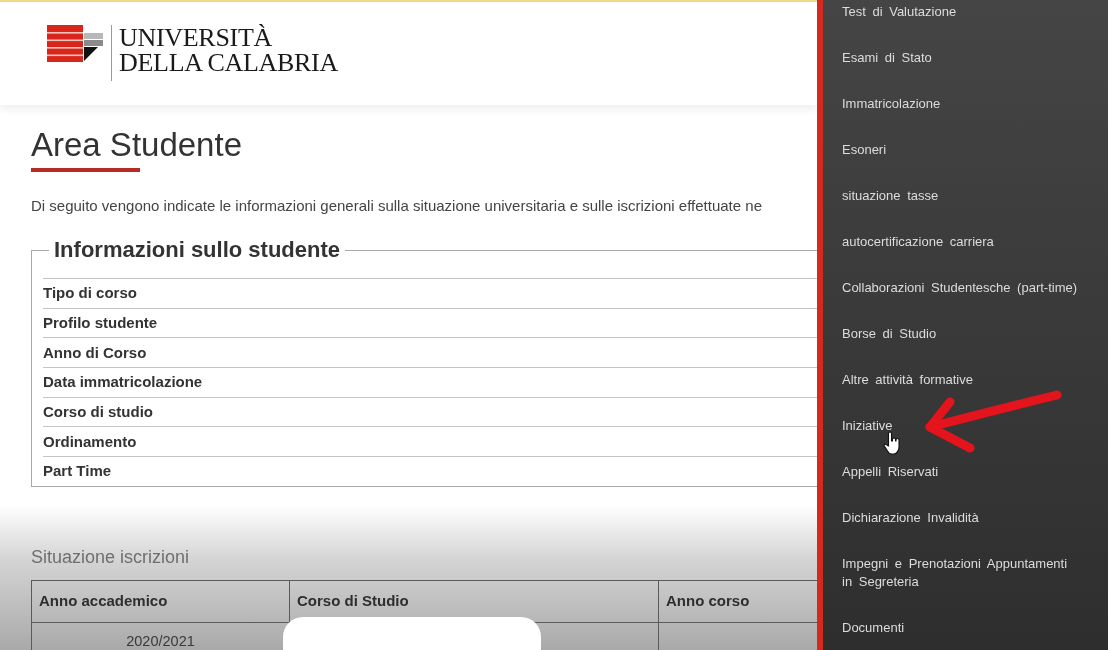  What do you see at coordinates (197, 250) in the screenshot?
I see `panel-legend: Informazioni sullo studente` at bounding box center [197, 250].